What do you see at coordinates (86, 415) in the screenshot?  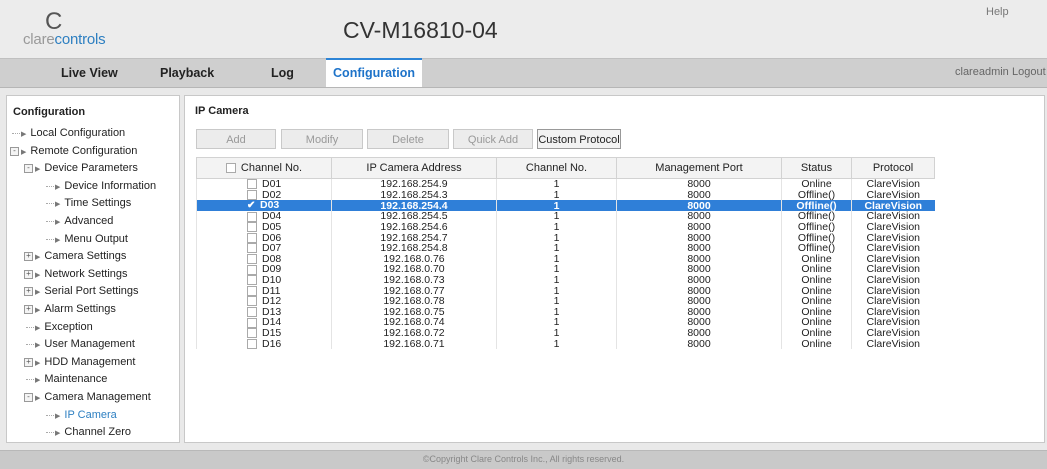 I see `sidebar-item-ip-camera: ▶ IP Camera` at bounding box center [86, 415].